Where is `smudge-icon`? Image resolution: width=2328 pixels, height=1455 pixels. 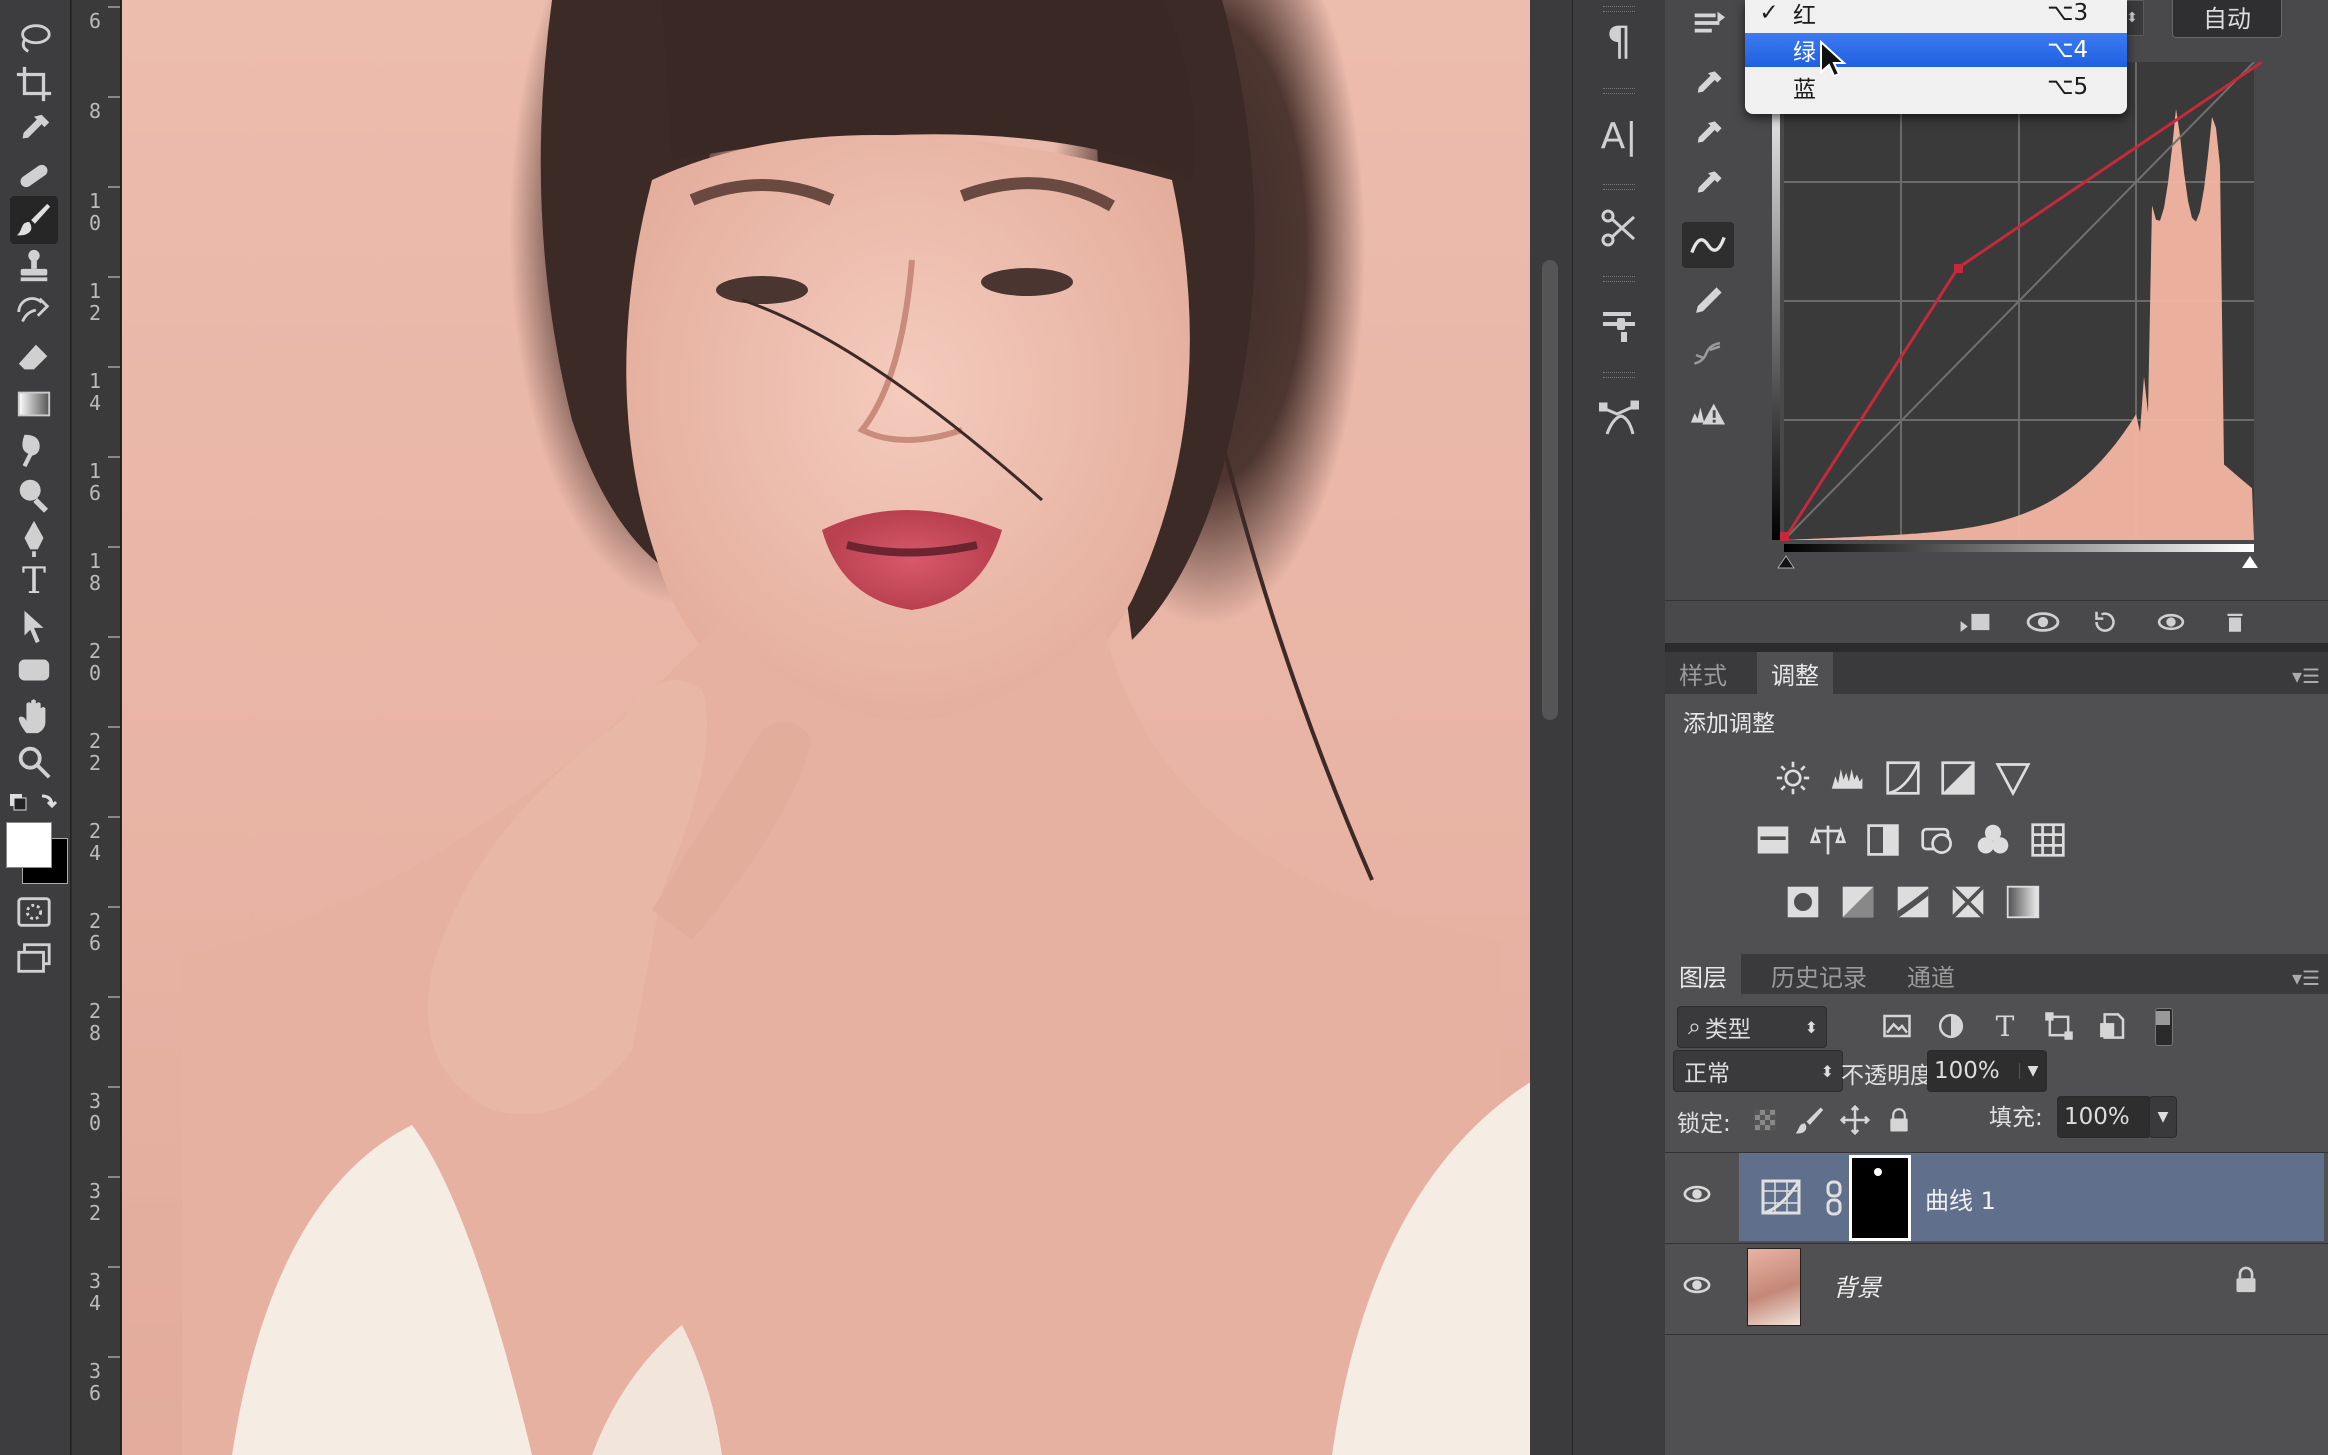
smudge-icon is located at coordinates (34, 450).